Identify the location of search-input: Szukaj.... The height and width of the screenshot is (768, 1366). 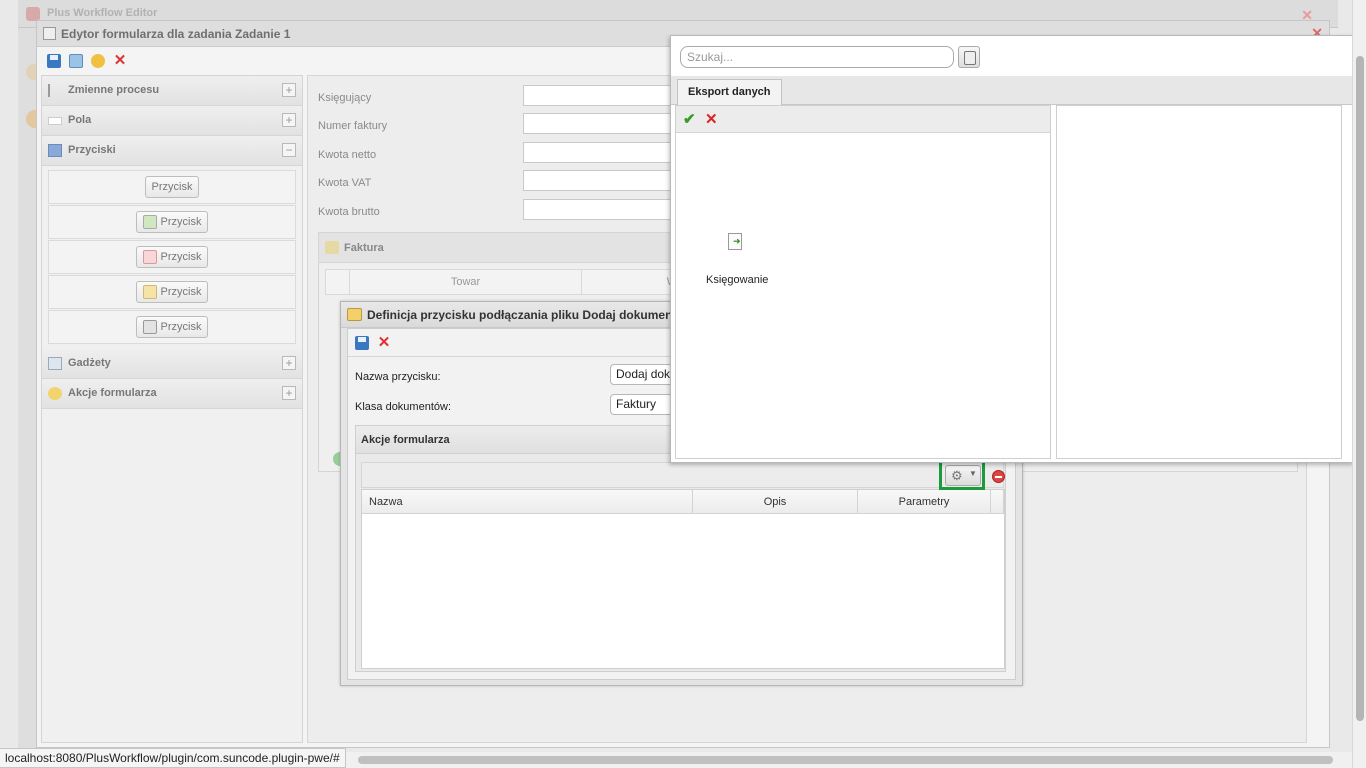
(817, 57).